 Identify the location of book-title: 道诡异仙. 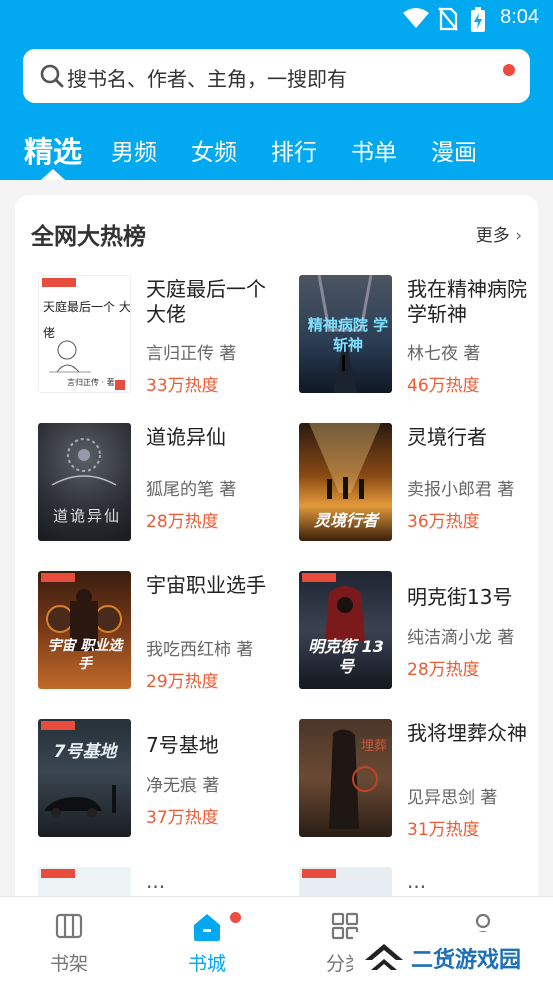
(186, 437).